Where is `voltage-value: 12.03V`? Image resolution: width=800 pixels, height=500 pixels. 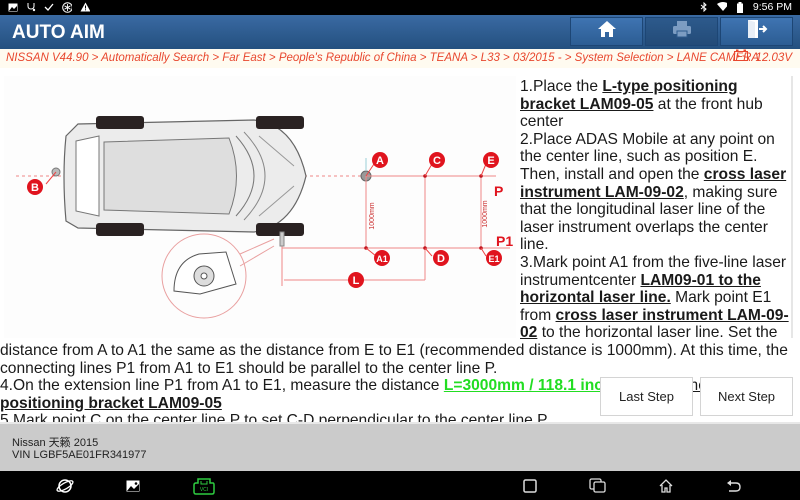 voltage-value: 12.03V is located at coordinates (773, 58).